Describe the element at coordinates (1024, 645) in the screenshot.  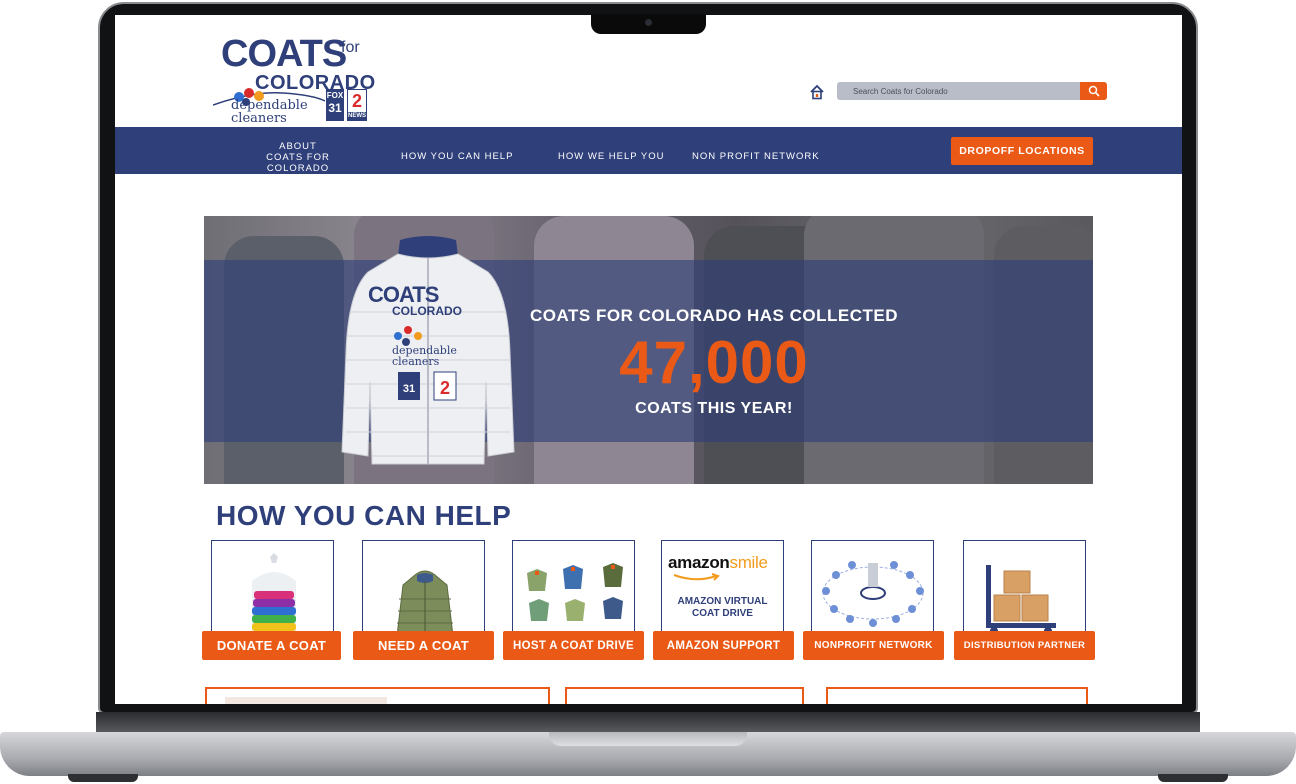
I see `distribution-partner-button: DISTRIBUTION PARTNER` at that location.